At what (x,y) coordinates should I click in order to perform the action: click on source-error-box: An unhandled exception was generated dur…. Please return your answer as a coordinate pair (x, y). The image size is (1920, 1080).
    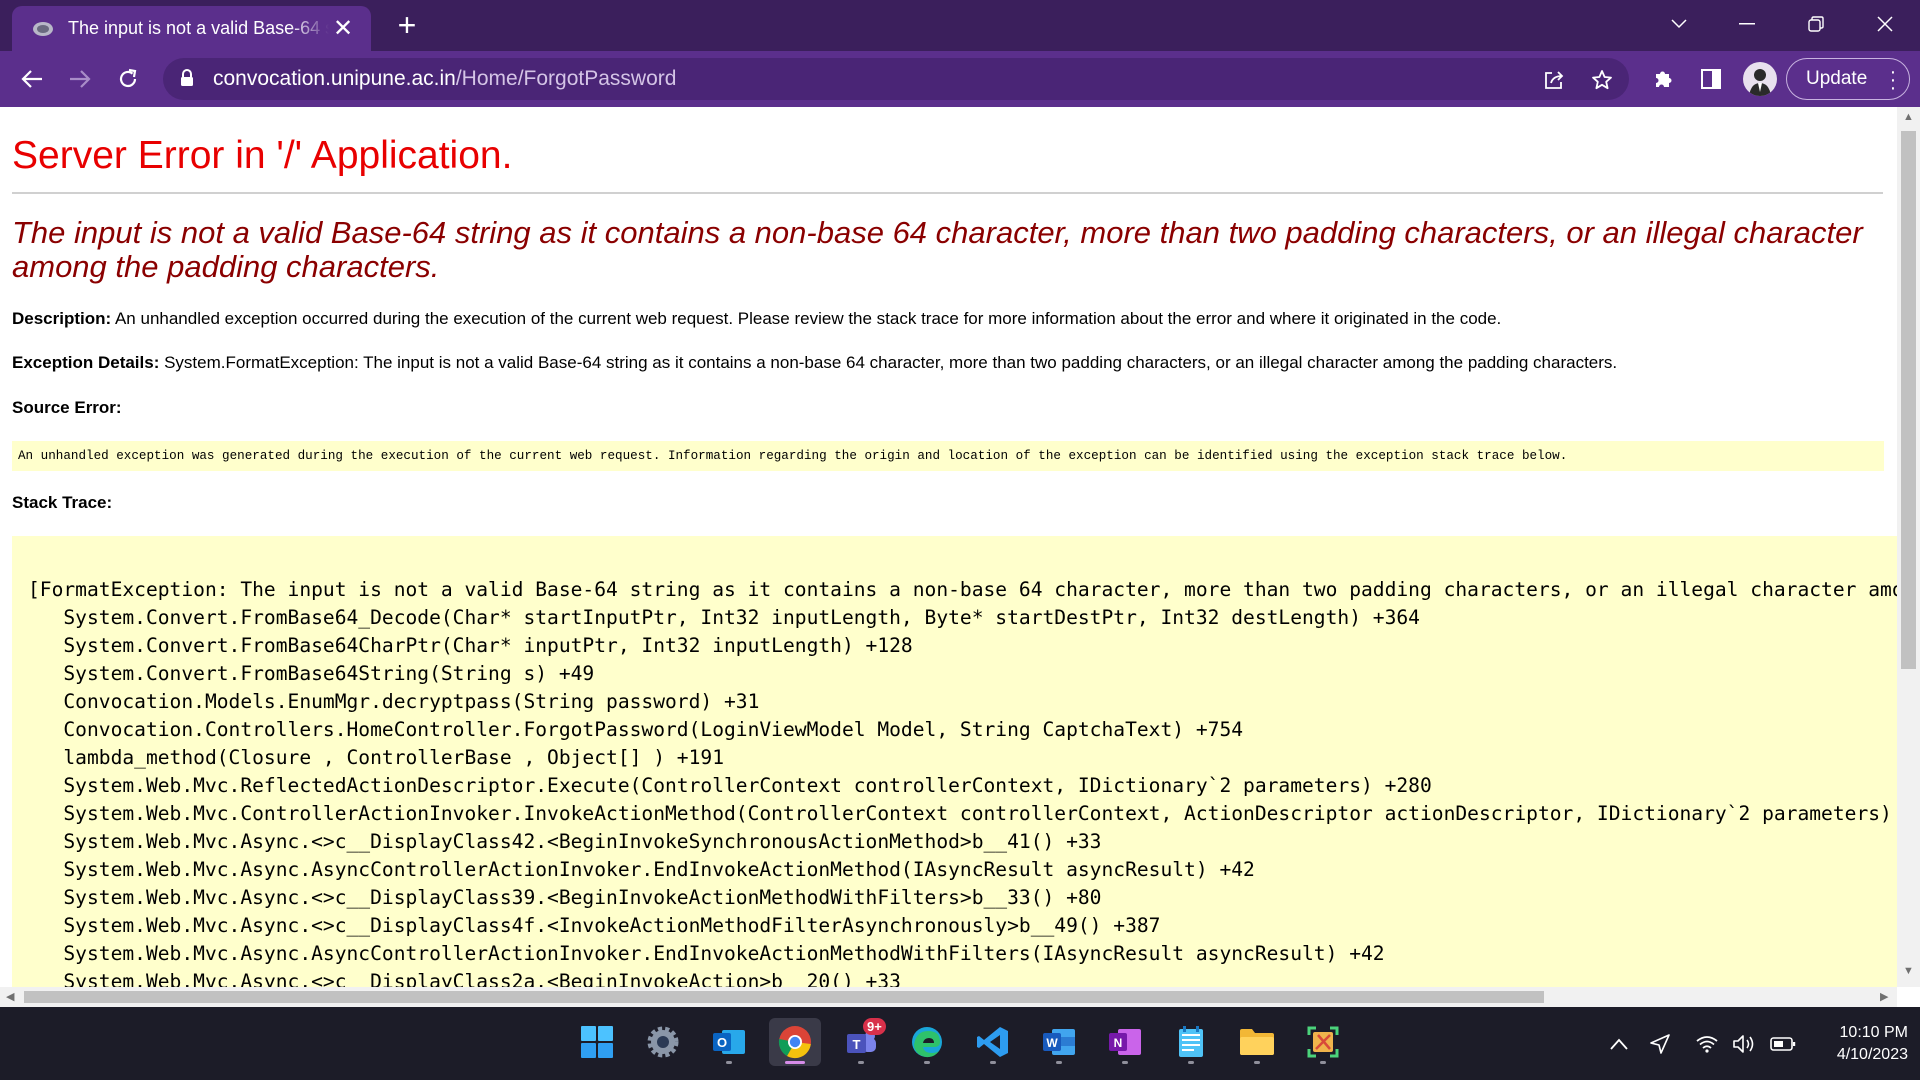
    Looking at the image, I should click on (948, 456).